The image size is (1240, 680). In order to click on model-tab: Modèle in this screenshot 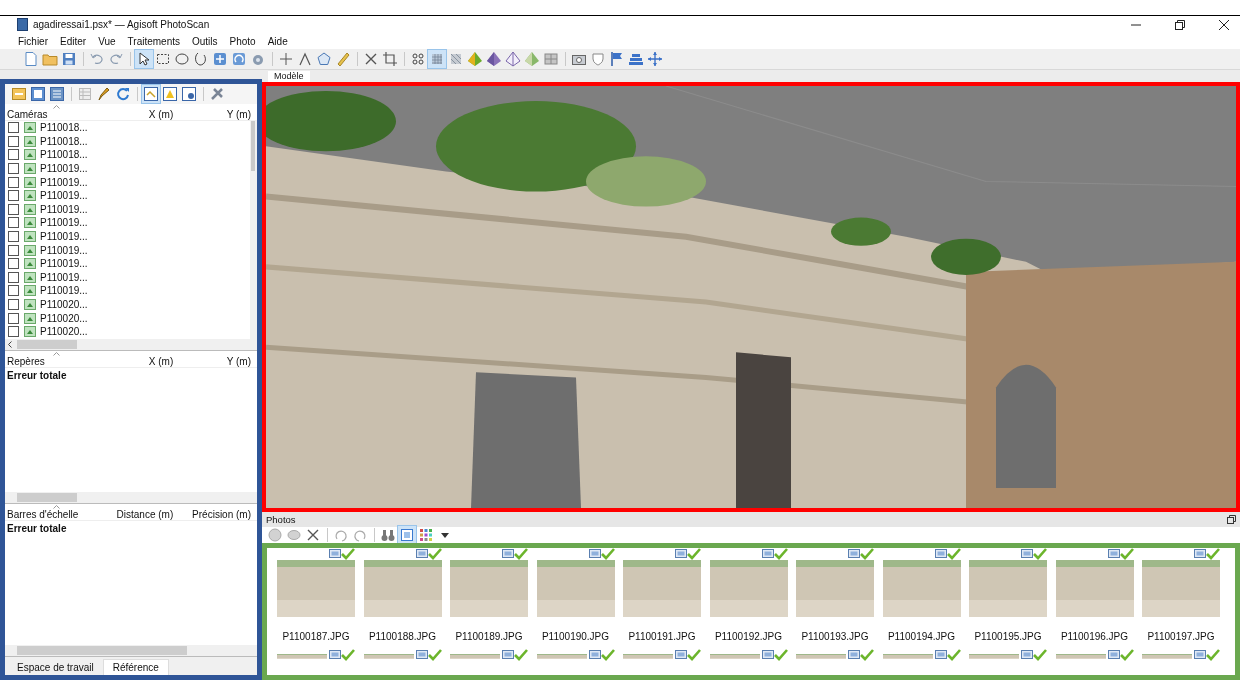, I will do `click(289, 76)`.